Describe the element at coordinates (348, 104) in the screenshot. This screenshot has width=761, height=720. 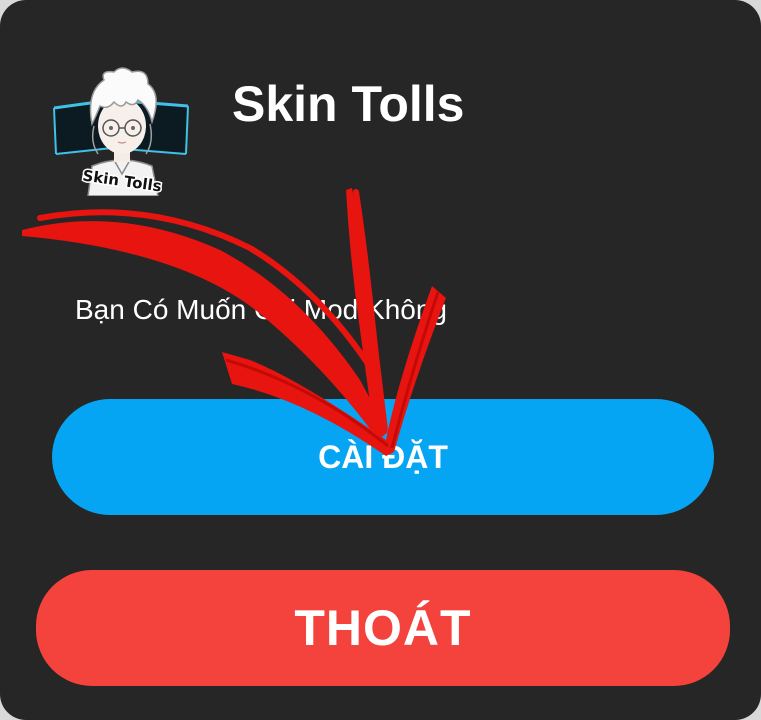
I see `dialog-title: Skin Tolls` at that location.